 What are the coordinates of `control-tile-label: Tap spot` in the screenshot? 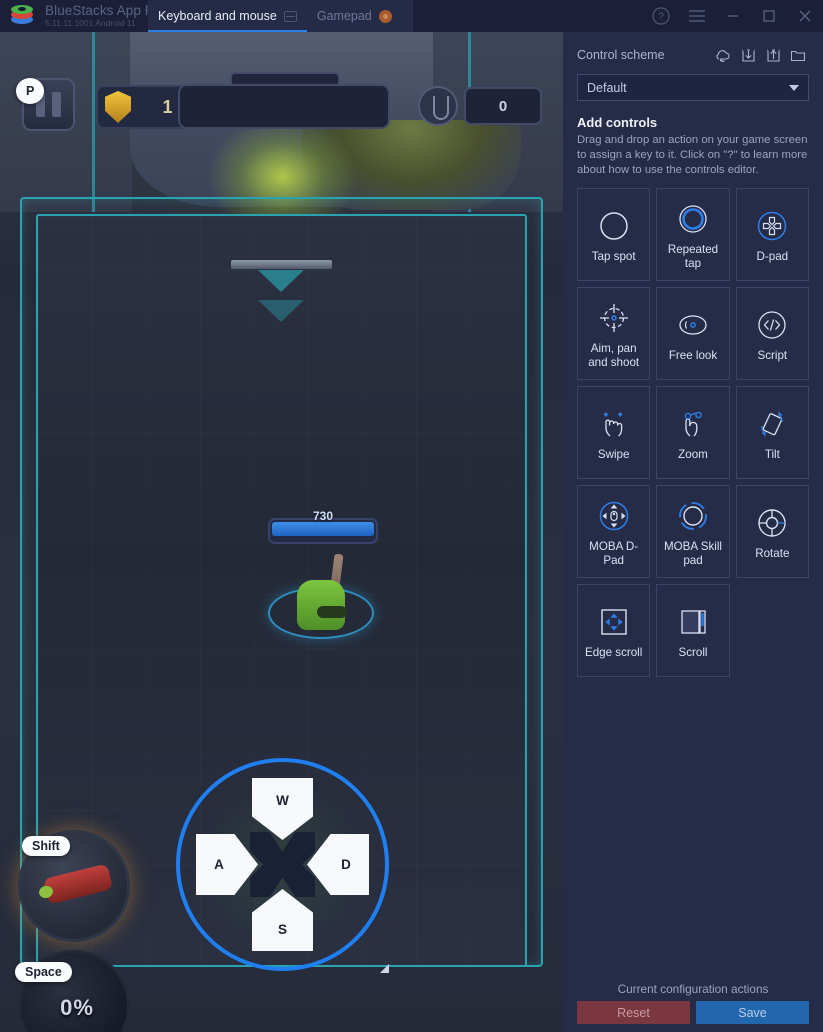 It's located at (613, 257).